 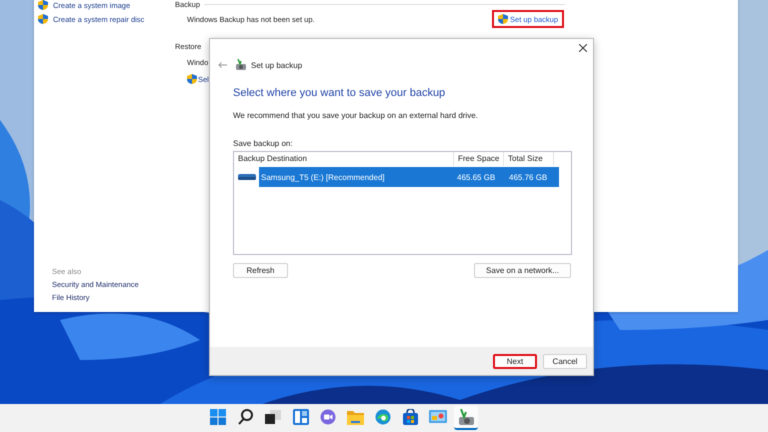 What do you see at coordinates (515, 361) in the screenshot?
I see `footer-button: Next` at bounding box center [515, 361].